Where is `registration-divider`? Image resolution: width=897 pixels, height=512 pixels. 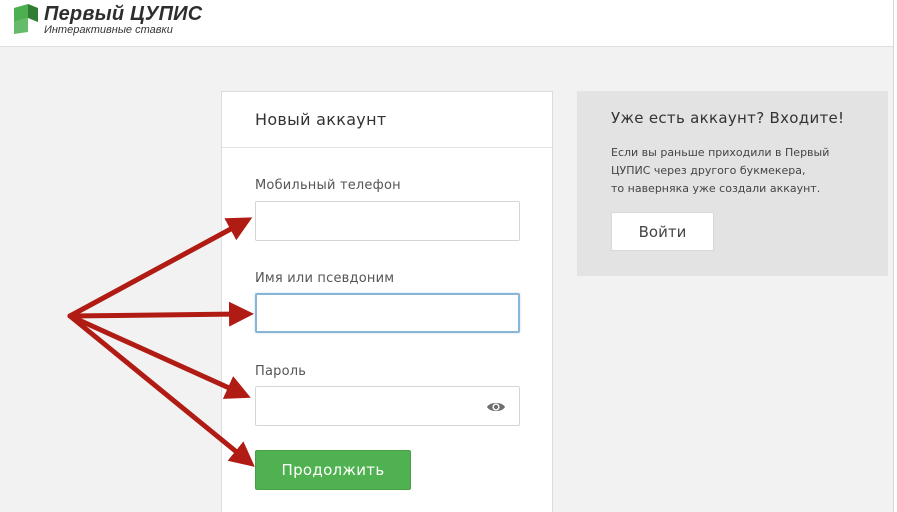 registration-divider is located at coordinates (387, 147).